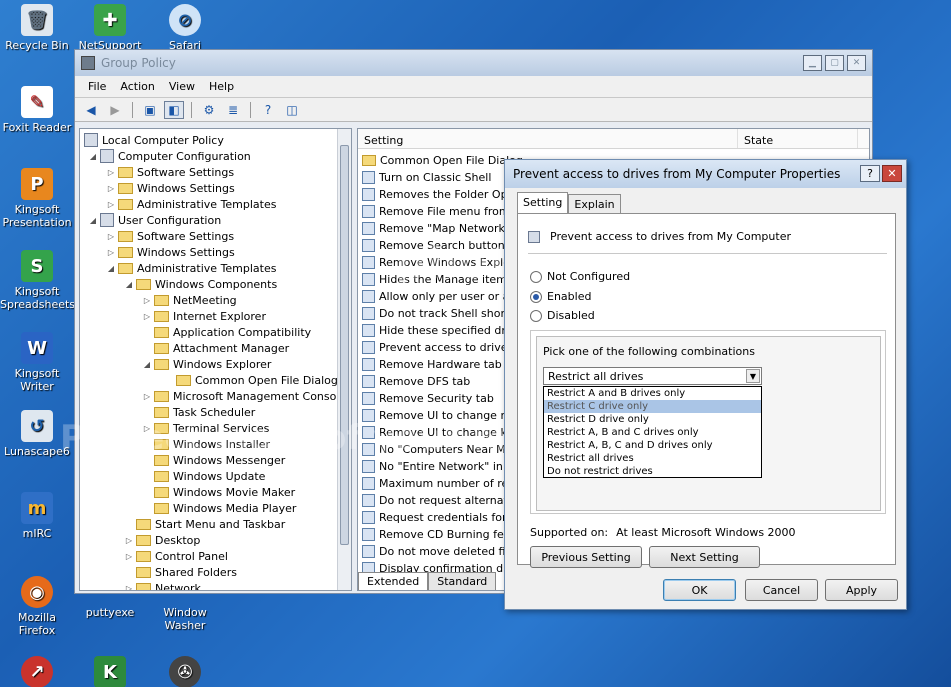 This screenshot has height=687, width=951. What do you see at coordinates (441, 551) in the screenshot?
I see `list-item: Do not move deleted files` at bounding box center [441, 551].